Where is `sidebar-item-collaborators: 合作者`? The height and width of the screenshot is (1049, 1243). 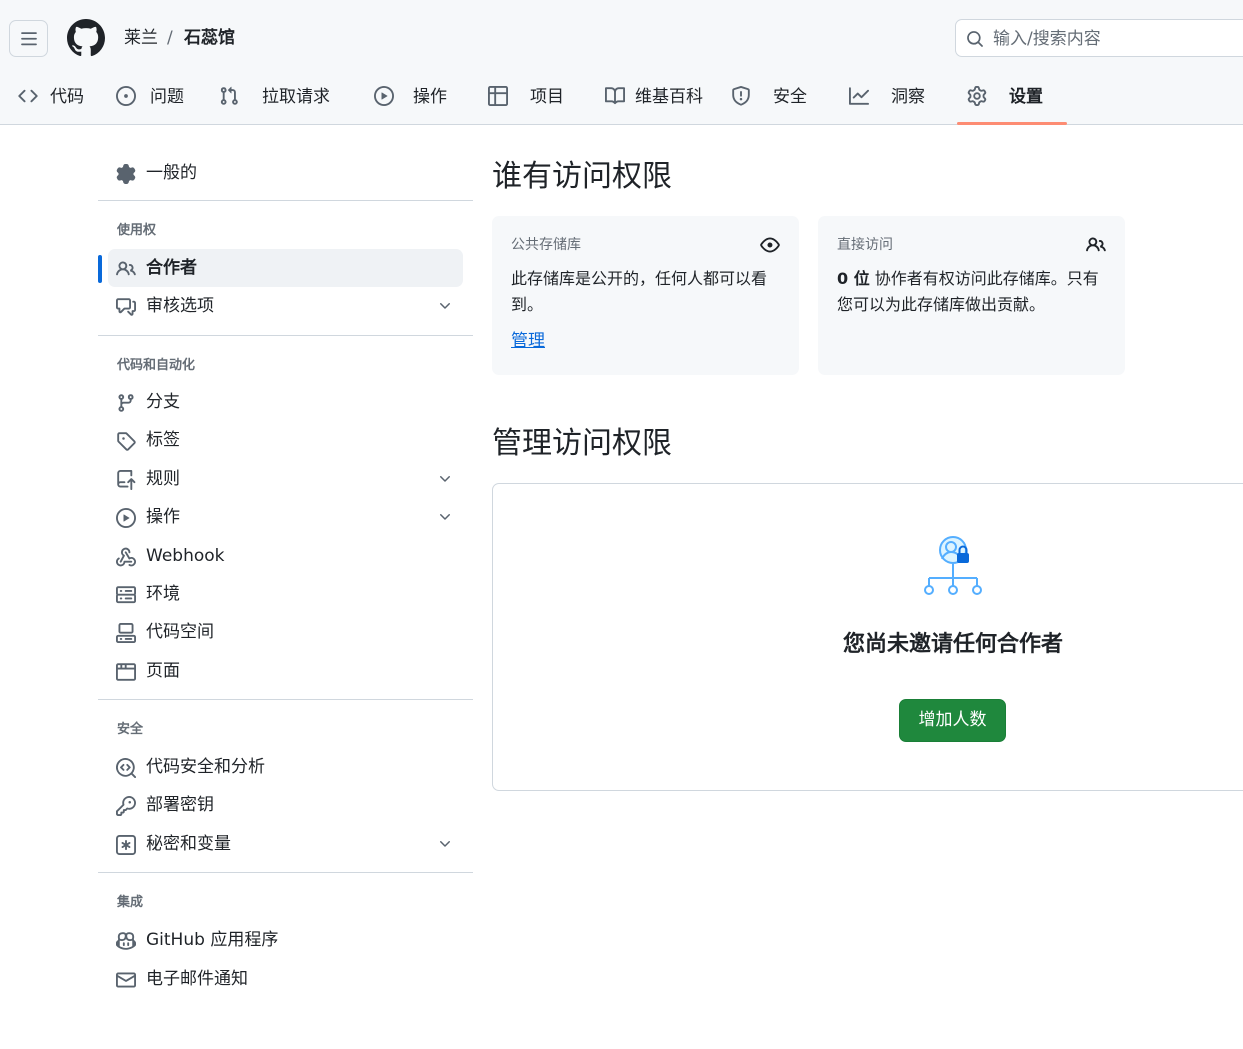
sidebar-item-collaborators: 合作者 is located at coordinates (285, 268).